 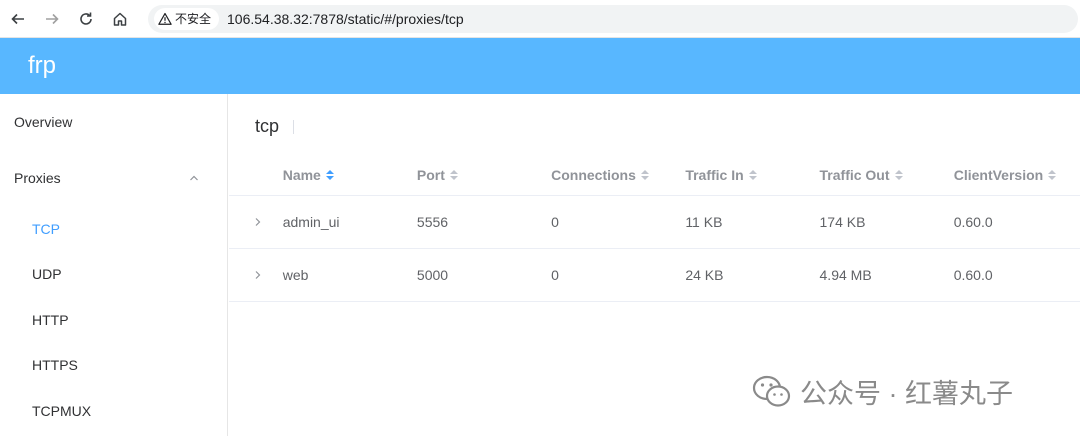 I want to click on wechat-icon, so click(x=771, y=391).